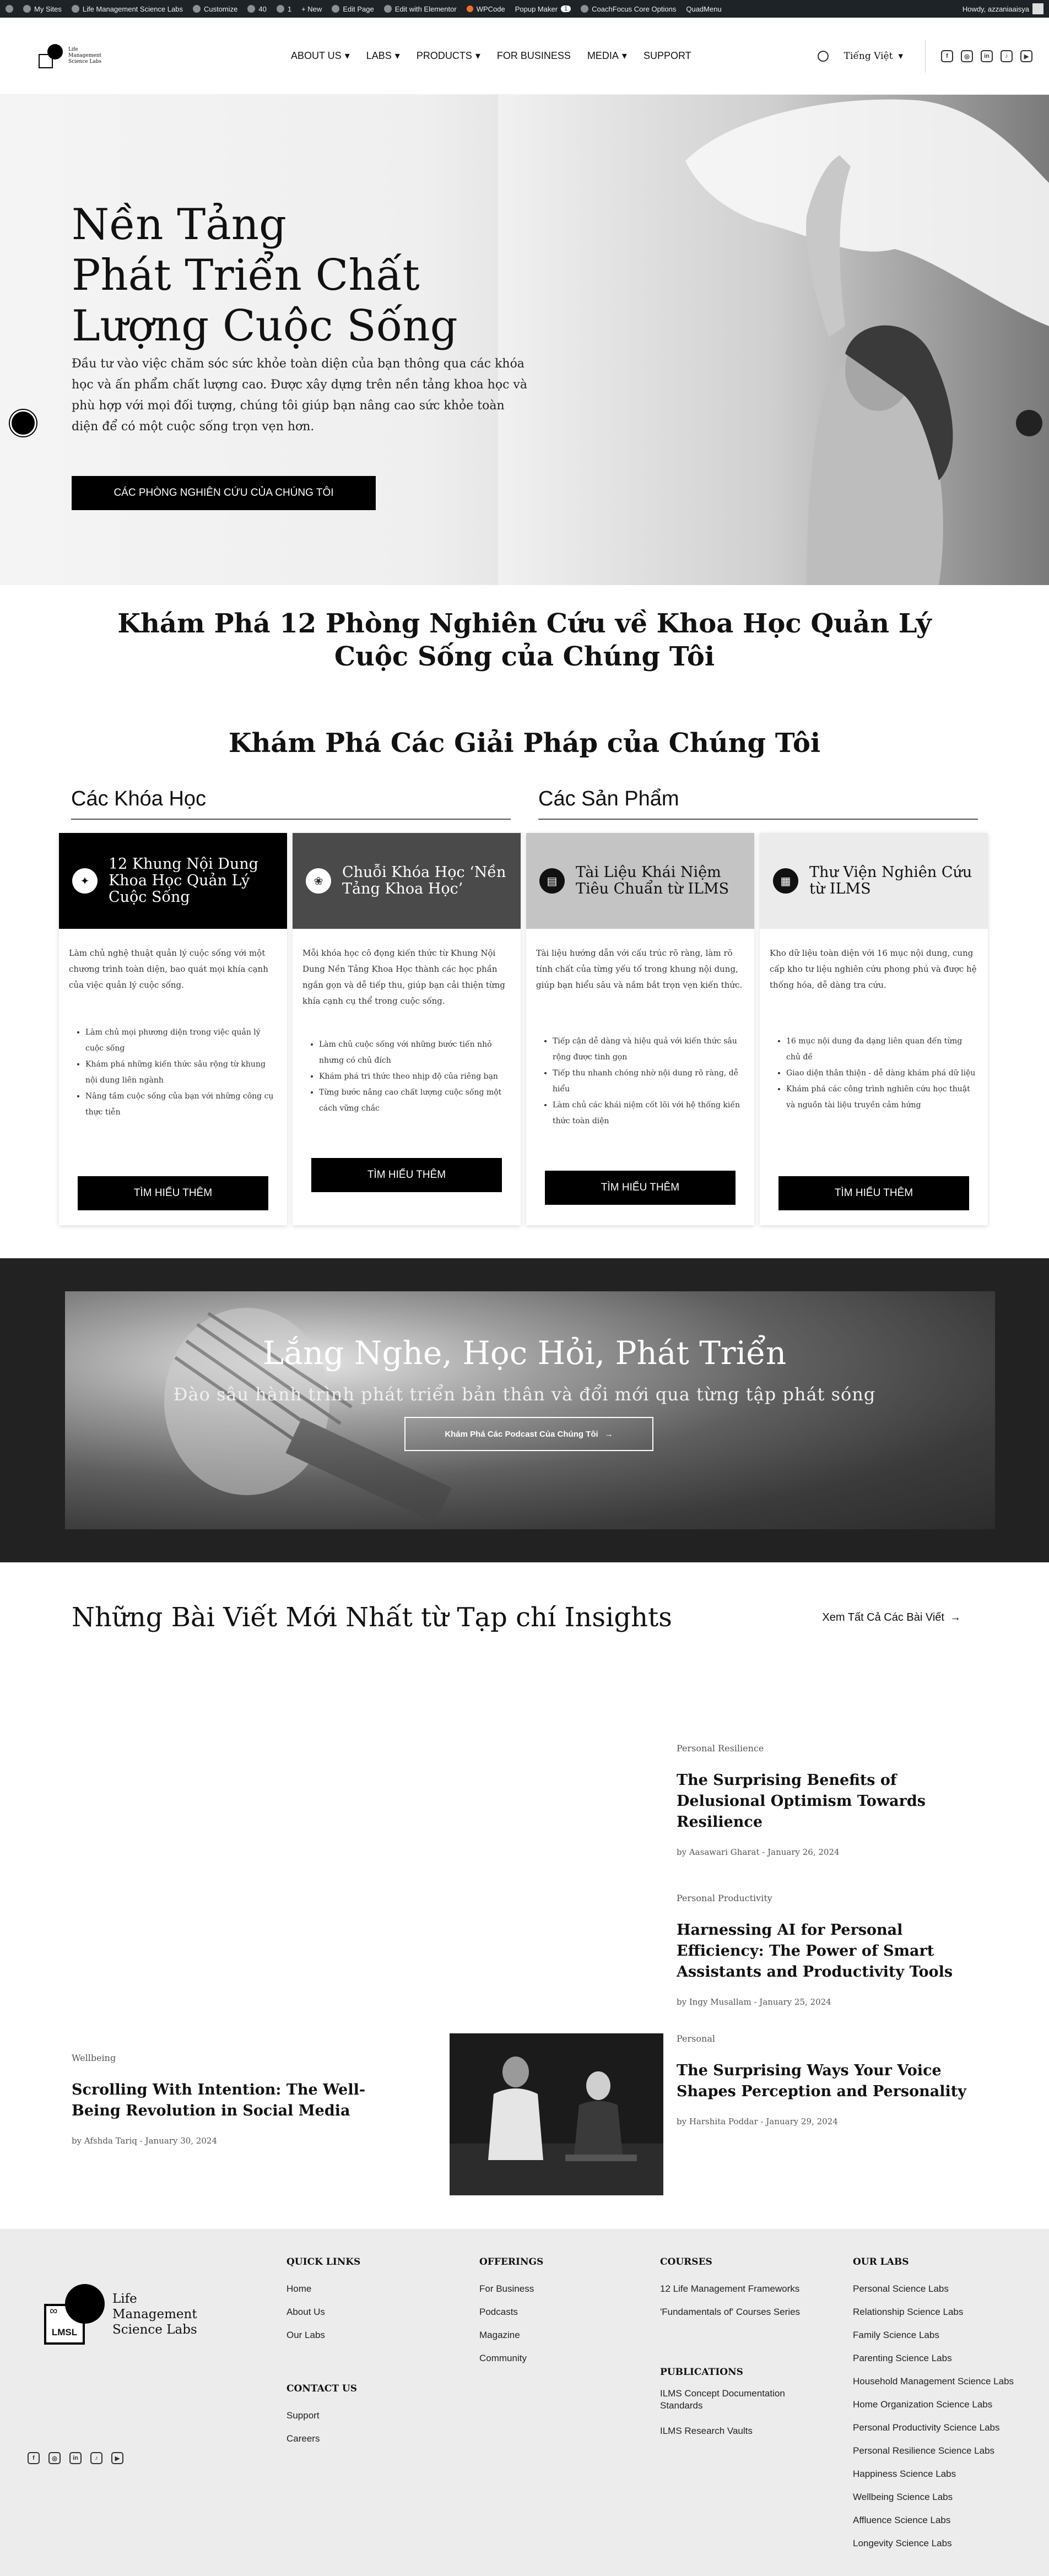 The height and width of the screenshot is (2576, 1049). I want to click on arrow-right-icon: →, so click(609, 1434).